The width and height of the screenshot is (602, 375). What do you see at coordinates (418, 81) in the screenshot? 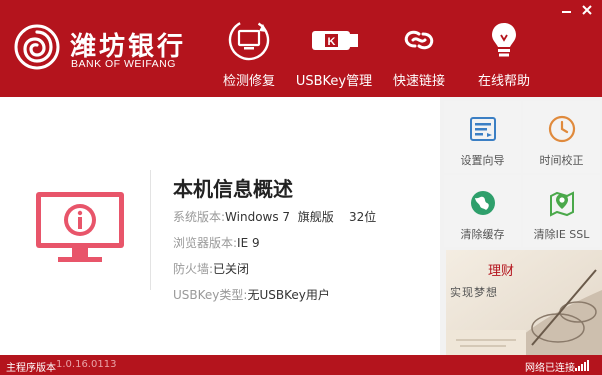
I see `nav-quick-links-label: 快速链接` at bounding box center [418, 81].